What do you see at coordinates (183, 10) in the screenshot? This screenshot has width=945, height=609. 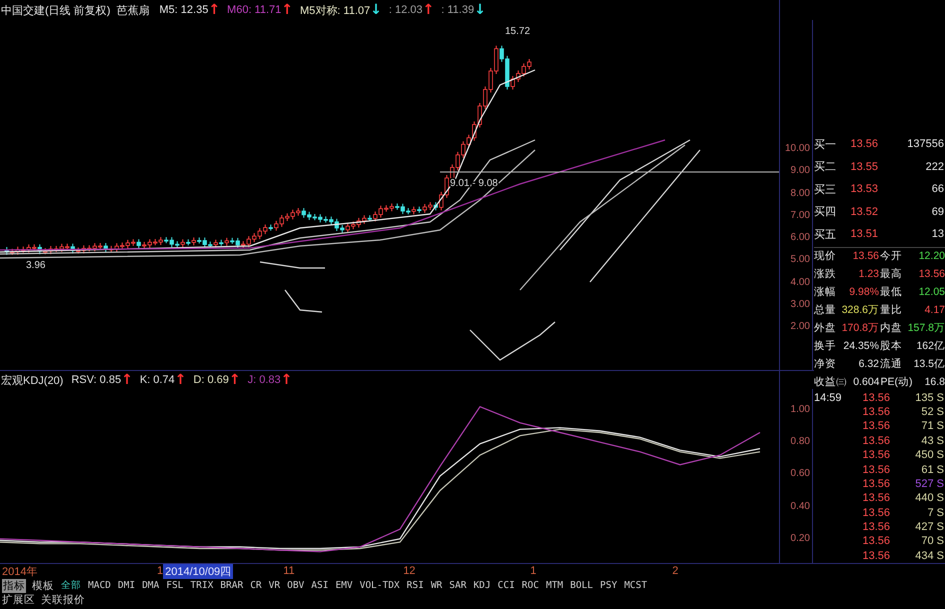 I see `indicator-reading: M5: 12.35` at bounding box center [183, 10].